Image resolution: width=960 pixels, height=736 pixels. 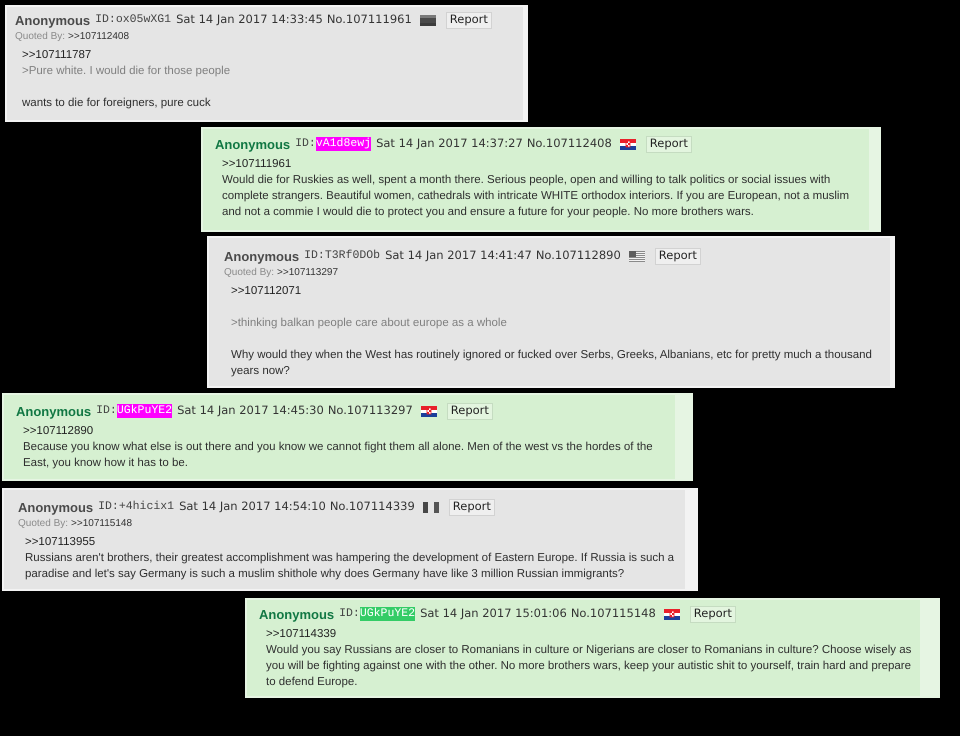 I want to click on greentext-quote: >Pure white. I would die for those people, so click(x=126, y=71).